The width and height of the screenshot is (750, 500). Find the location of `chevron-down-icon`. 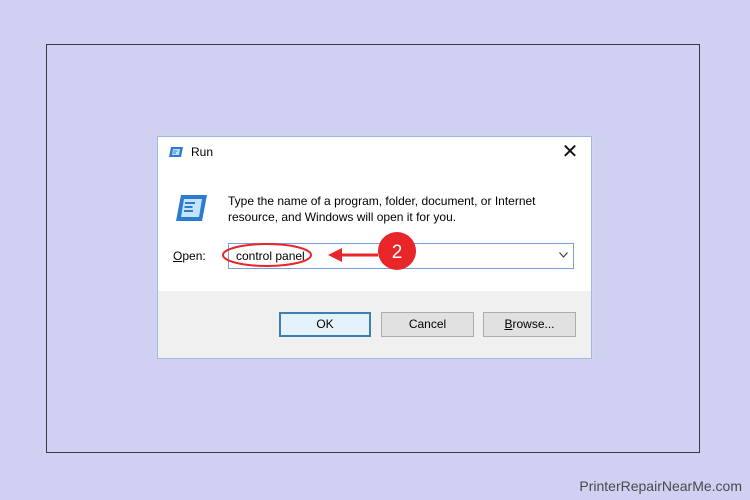

chevron-down-icon is located at coordinates (563, 255).